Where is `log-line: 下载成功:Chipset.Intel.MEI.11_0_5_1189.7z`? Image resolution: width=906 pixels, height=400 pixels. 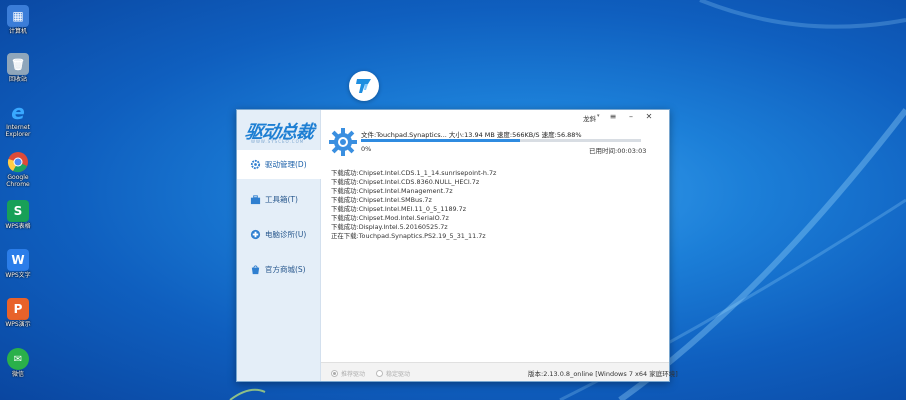
log-line: 下载成功:Chipset.Intel.MEI.11_0_5_1189.7z is located at coordinates (399, 209).